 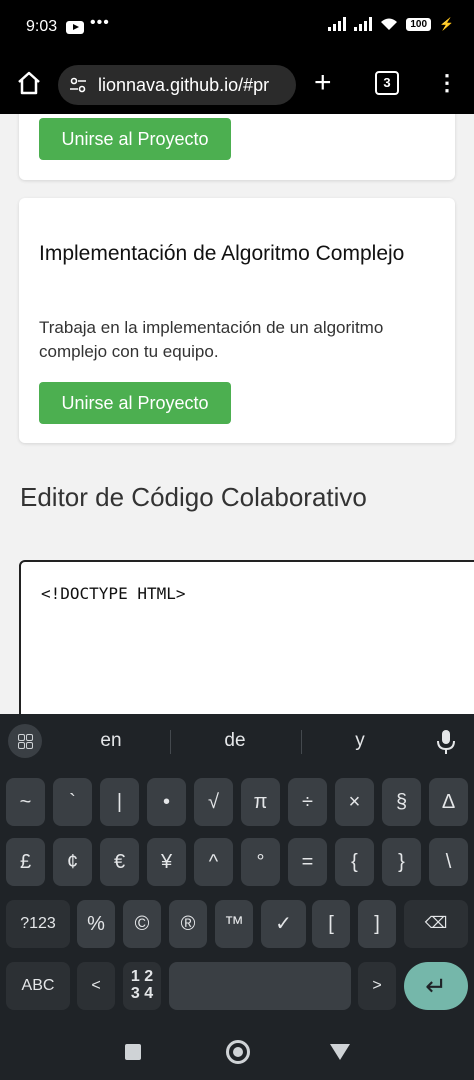 I want to click on address-bar: lionnava.github.io/#pr, so click(x=177, y=85).